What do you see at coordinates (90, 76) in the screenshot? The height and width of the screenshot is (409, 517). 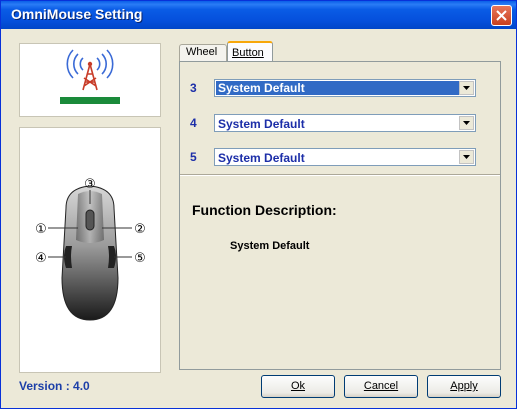 I see `wireless-antenna-icon` at bounding box center [90, 76].